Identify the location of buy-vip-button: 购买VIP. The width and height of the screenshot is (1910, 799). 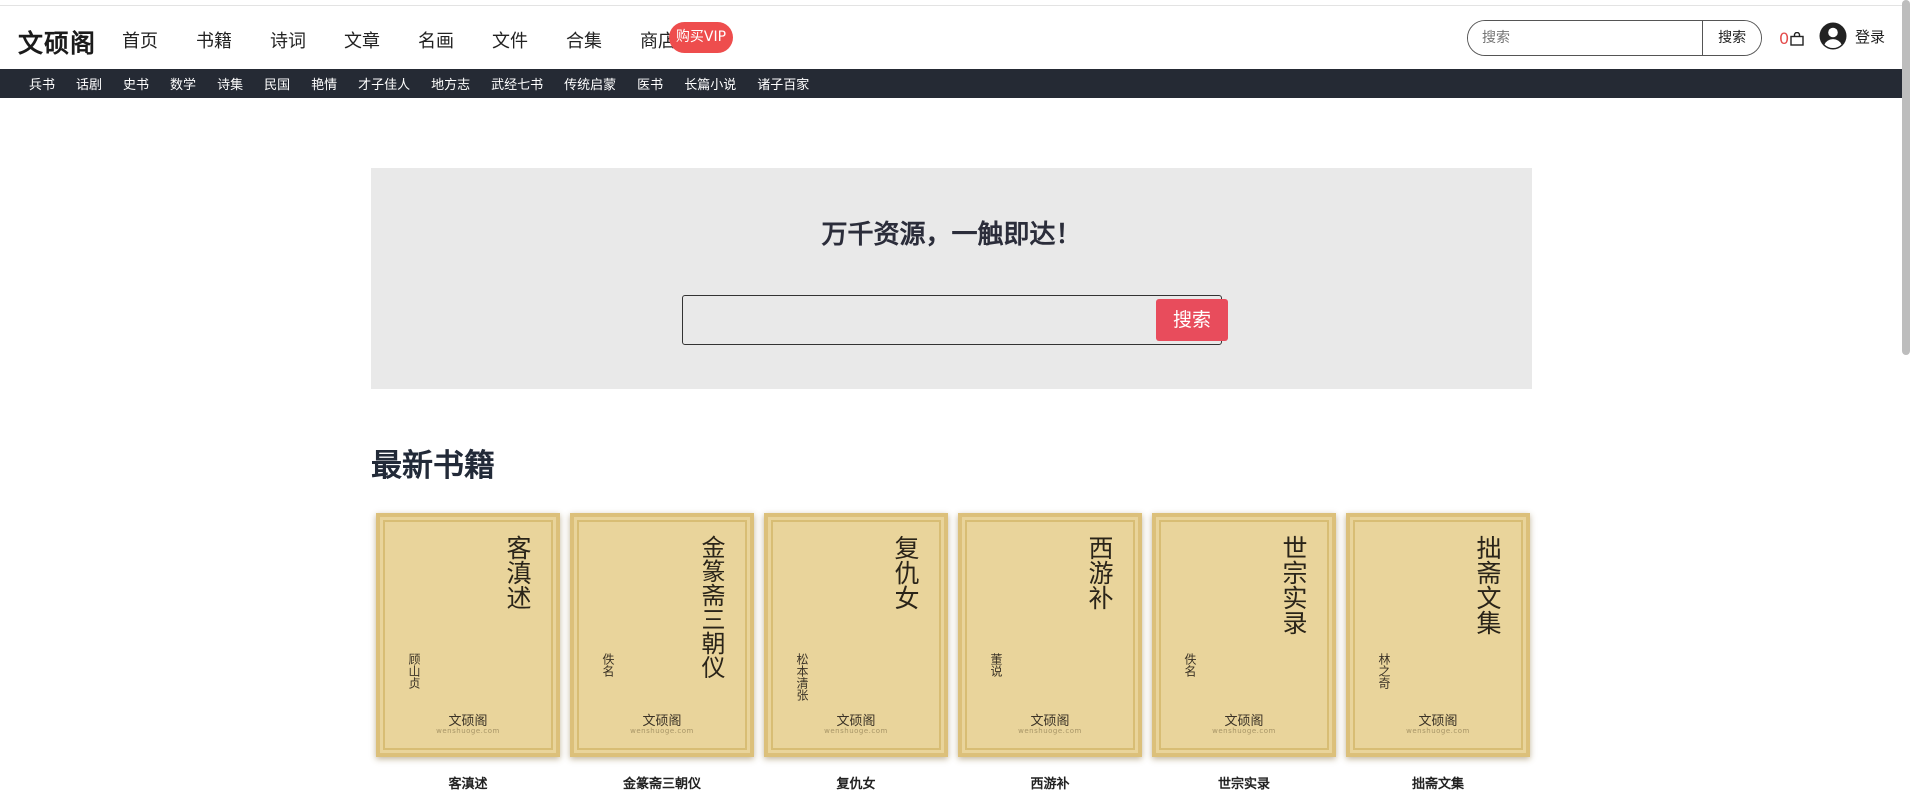
(701, 37).